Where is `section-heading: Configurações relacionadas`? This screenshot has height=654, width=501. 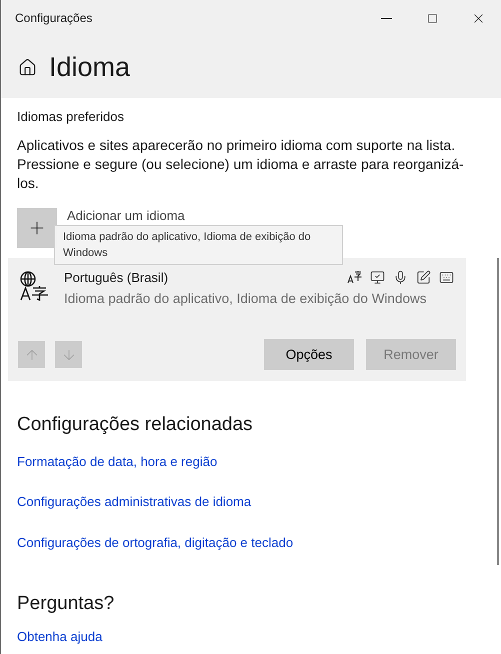
section-heading: Configurações relacionadas is located at coordinates (135, 425).